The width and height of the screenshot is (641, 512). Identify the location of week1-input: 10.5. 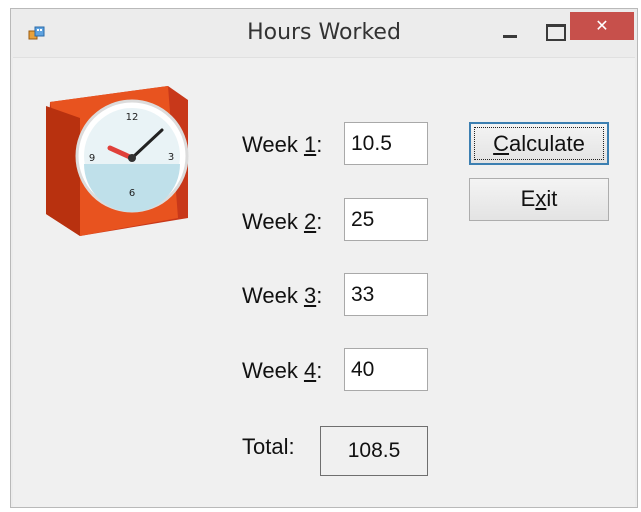
(386, 143).